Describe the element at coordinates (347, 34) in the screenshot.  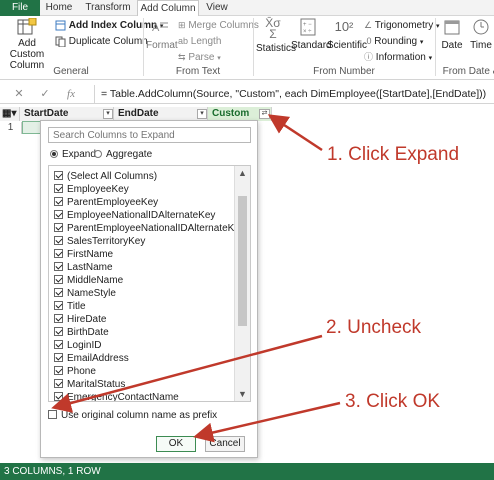
I see `scientific-button: 10² Scientific` at that location.